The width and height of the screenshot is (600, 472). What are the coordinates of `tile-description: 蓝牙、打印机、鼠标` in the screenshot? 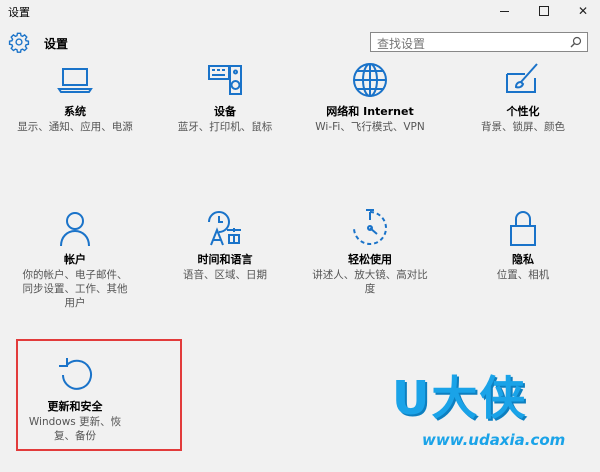 It's located at (225, 127).